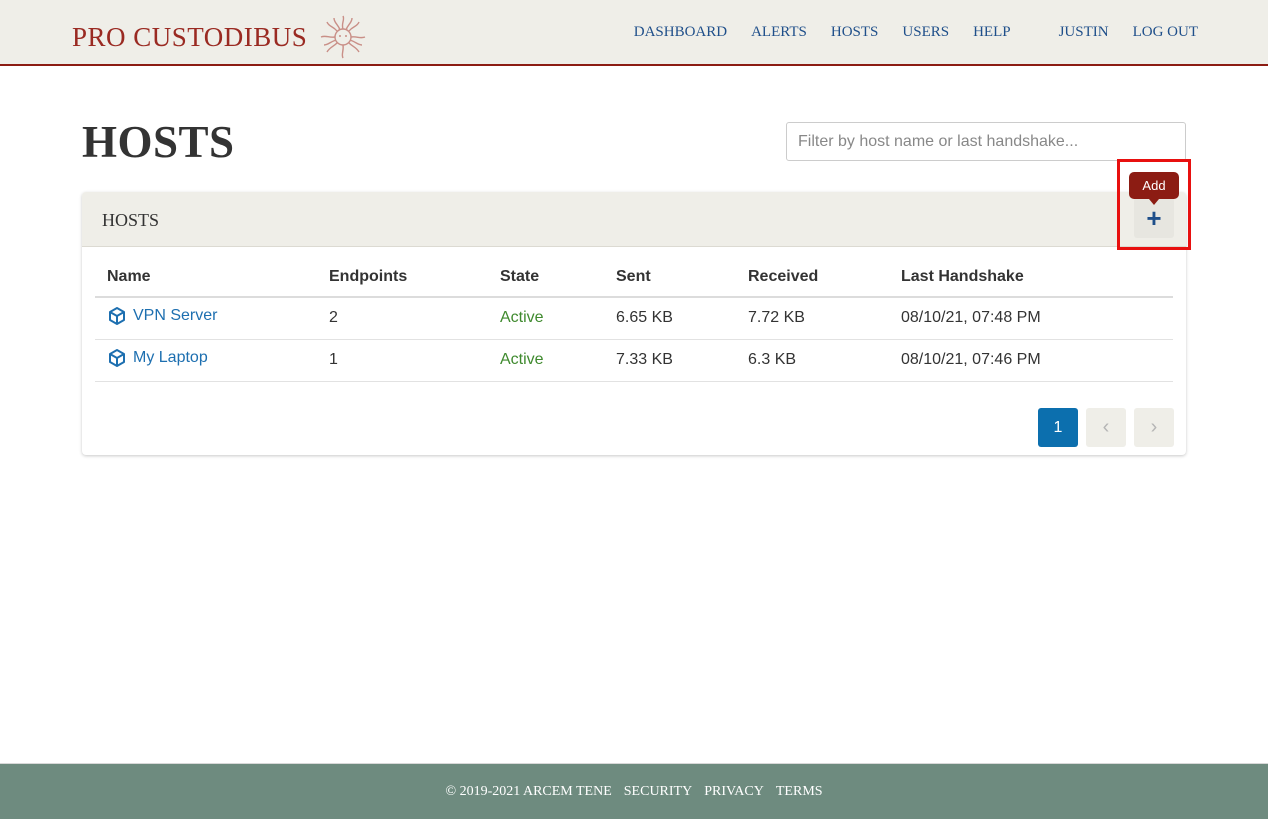  Describe the element at coordinates (1084, 32) in the screenshot. I see `nav-user-profile: JUSTIN` at that location.